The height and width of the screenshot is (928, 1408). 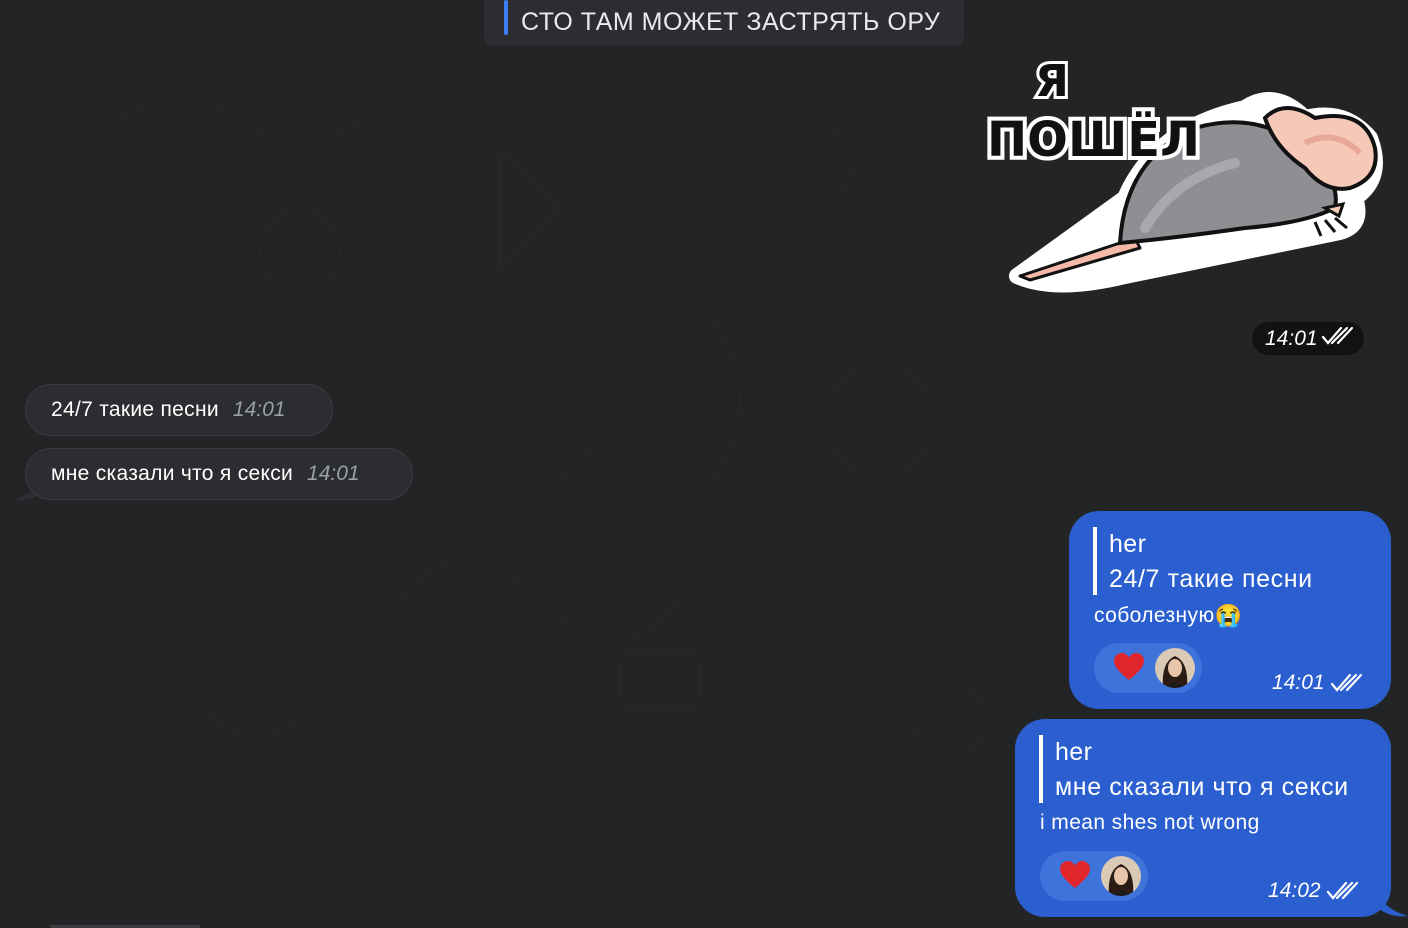 I want to click on message-text: мне сказали что я секси, so click(x=172, y=473).